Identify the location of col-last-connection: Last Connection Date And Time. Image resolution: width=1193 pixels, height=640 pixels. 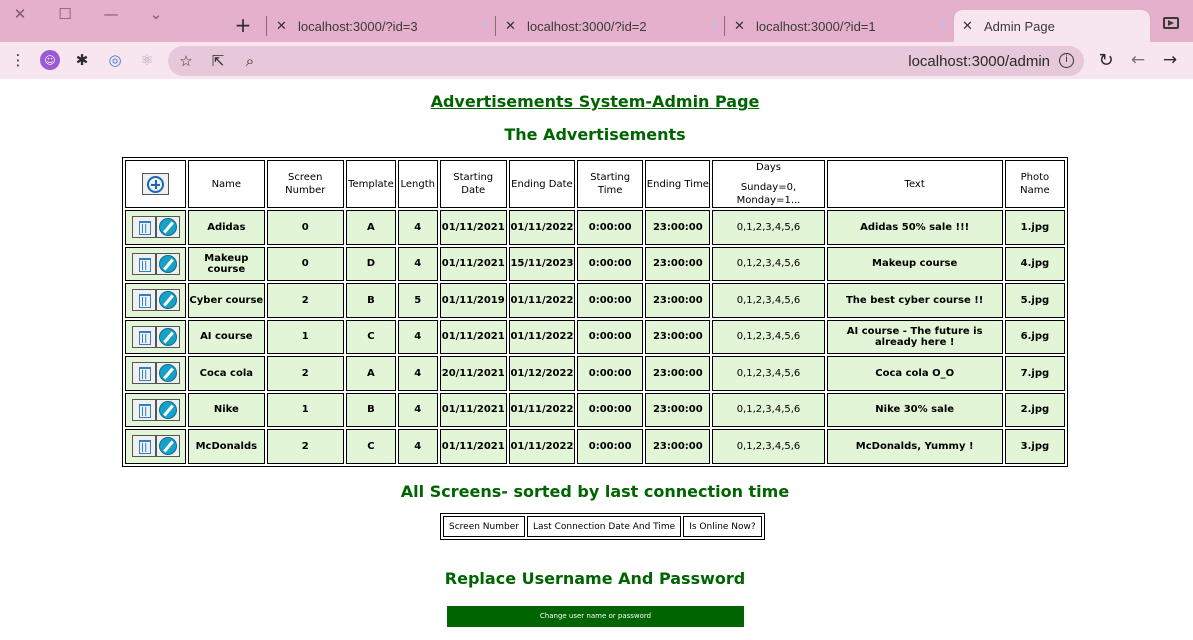
(604, 526).